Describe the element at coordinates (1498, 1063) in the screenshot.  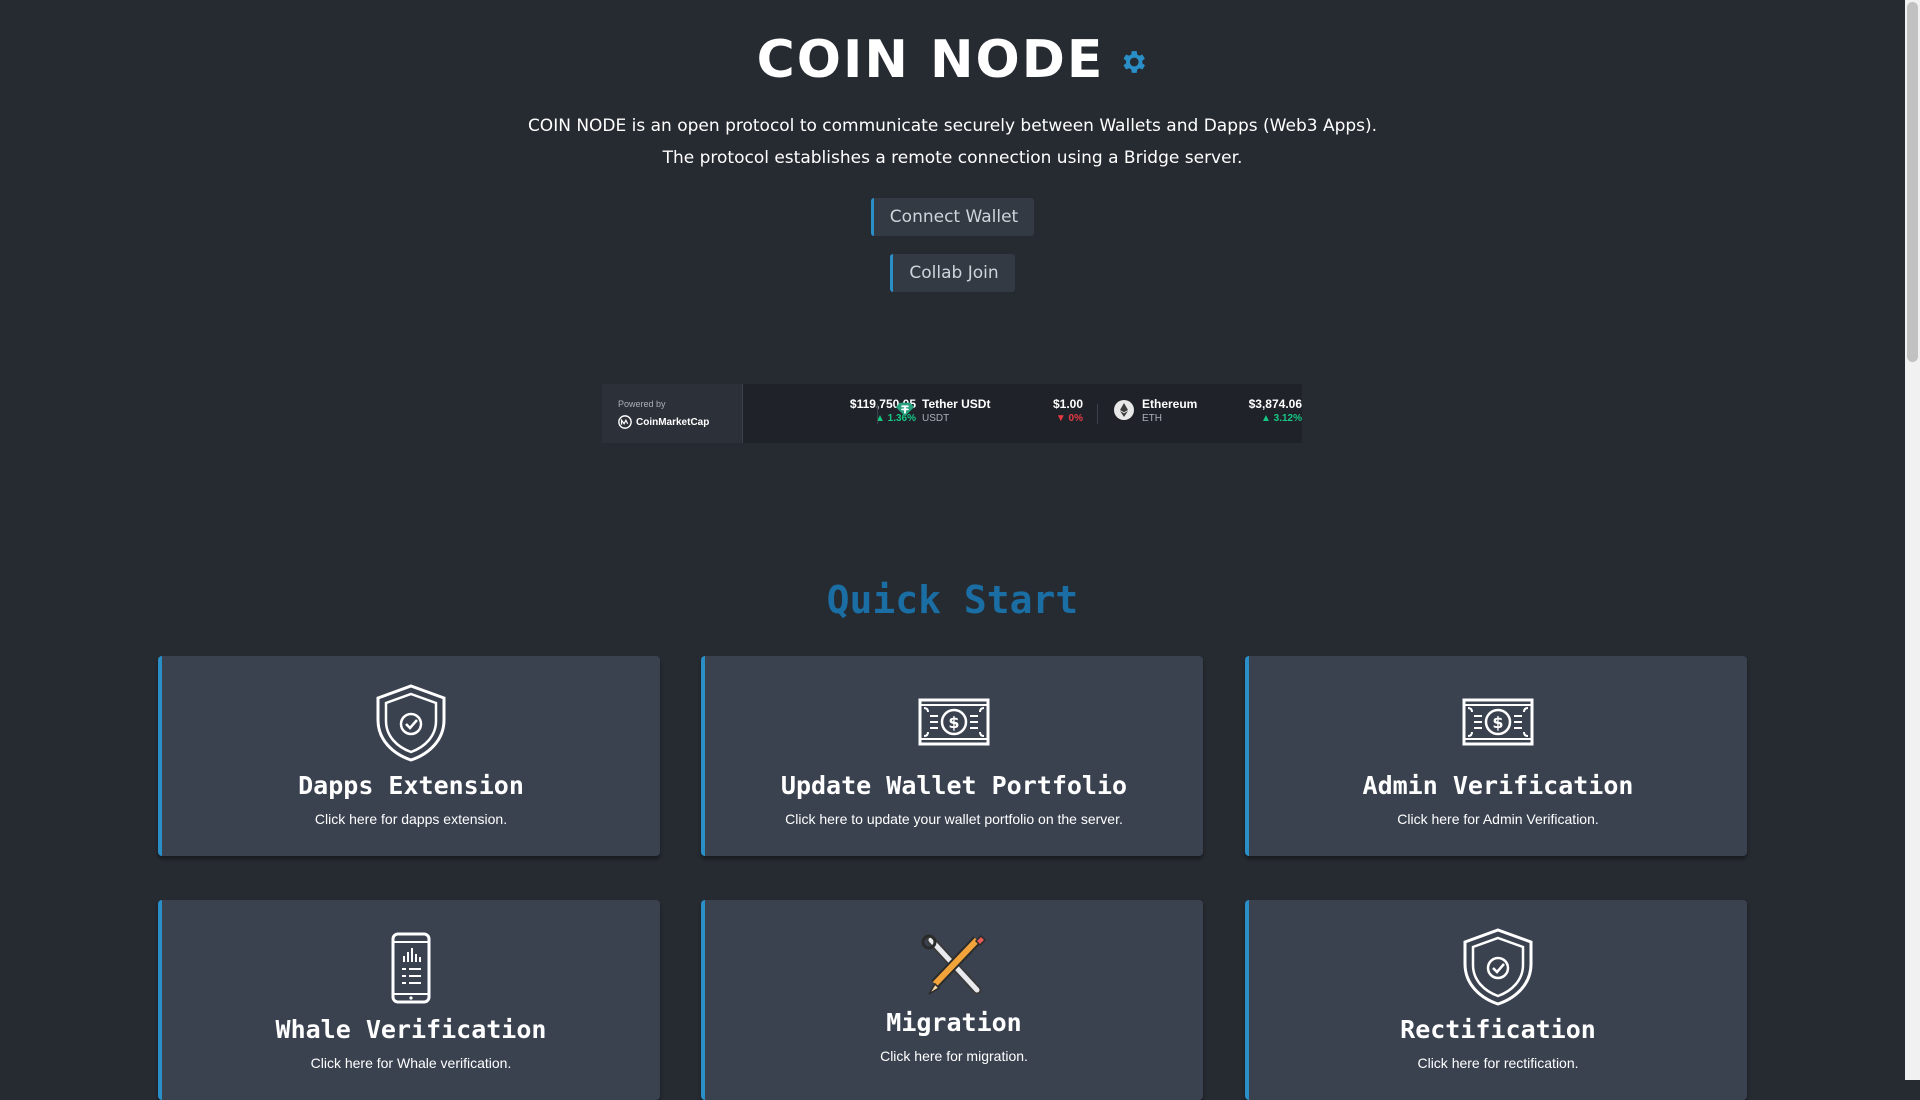
I see `card-description: Click here for rectification.` at that location.